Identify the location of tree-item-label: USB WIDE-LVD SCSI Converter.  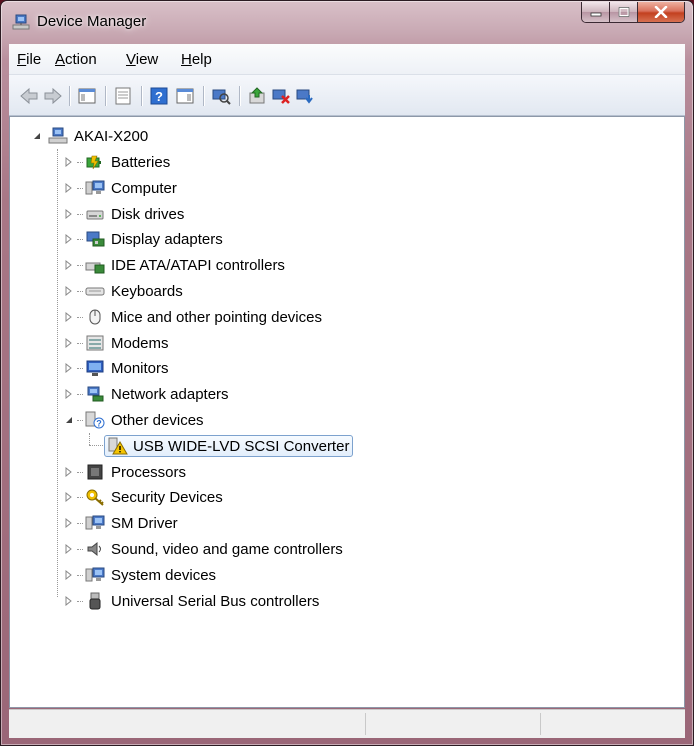
(241, 446).